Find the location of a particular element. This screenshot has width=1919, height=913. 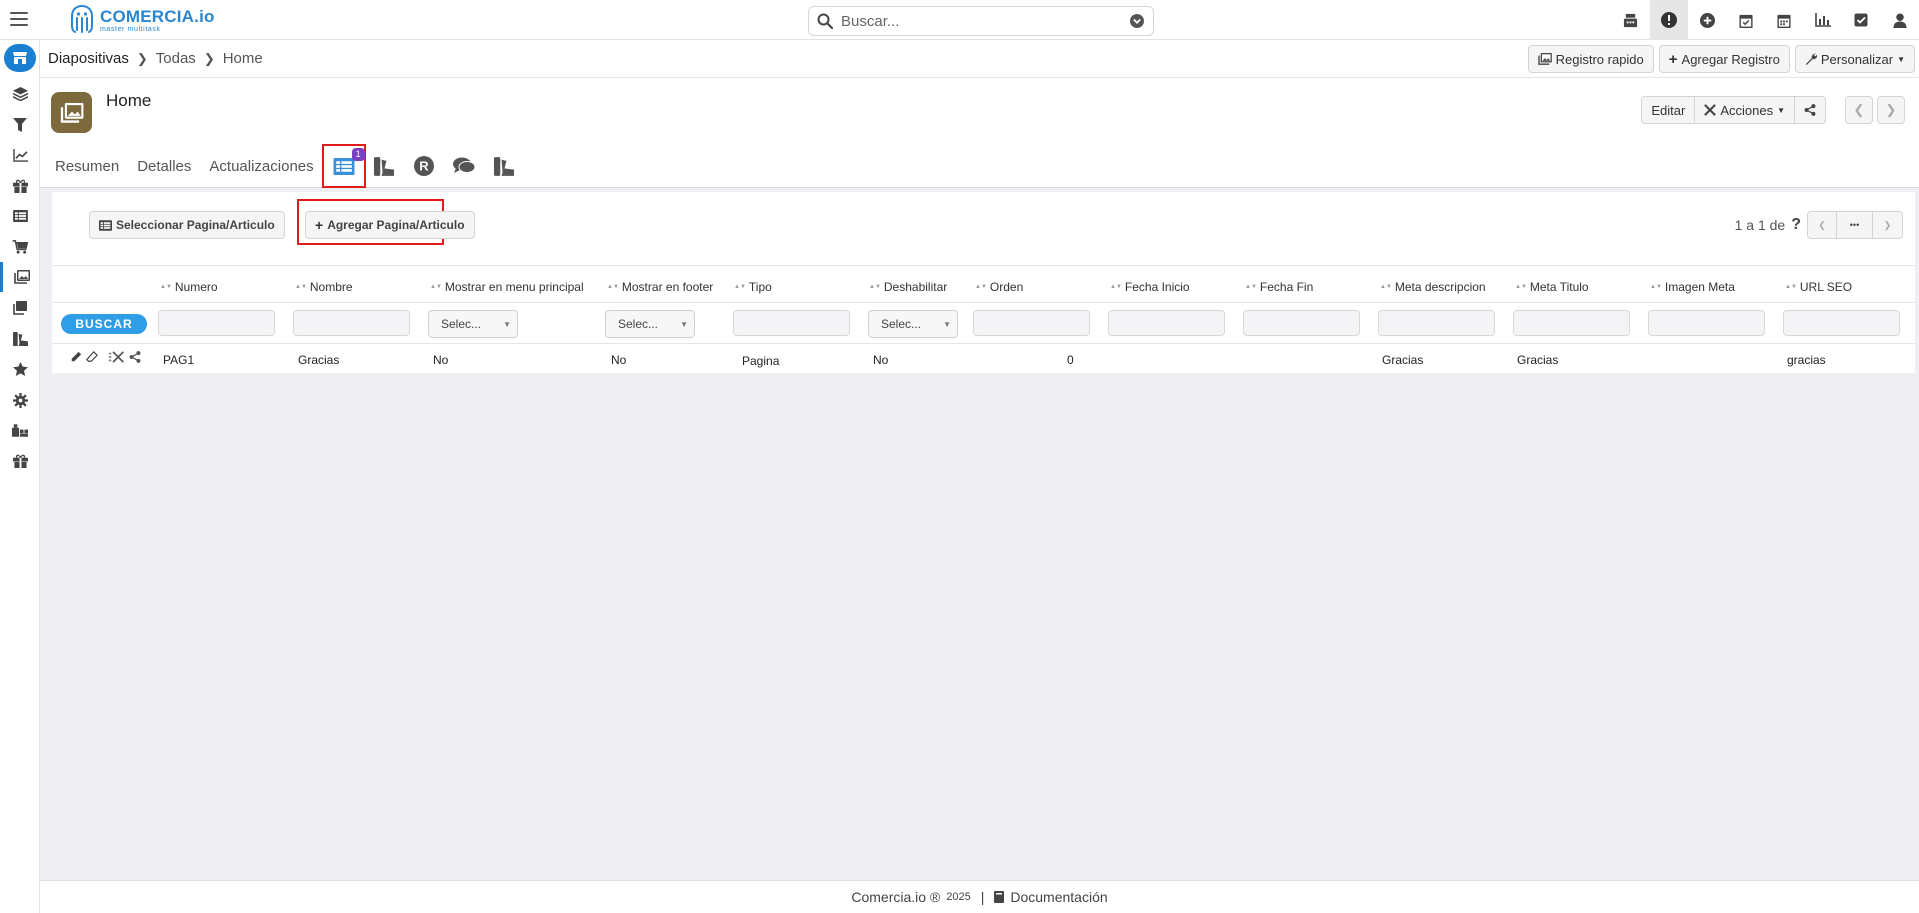

sidebar-item-cart is located at coordinates (20, 247).